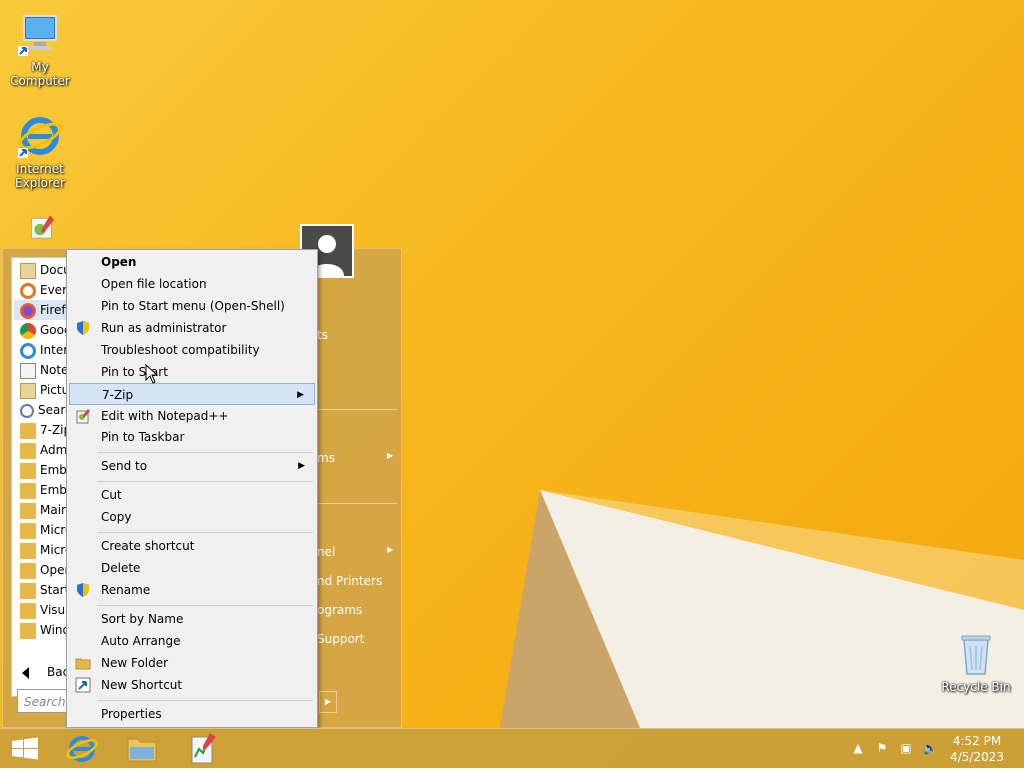 This screenshot has width=1024, height=770. I want to click on desktop-icon-label: Explorer, so click(40, 183).